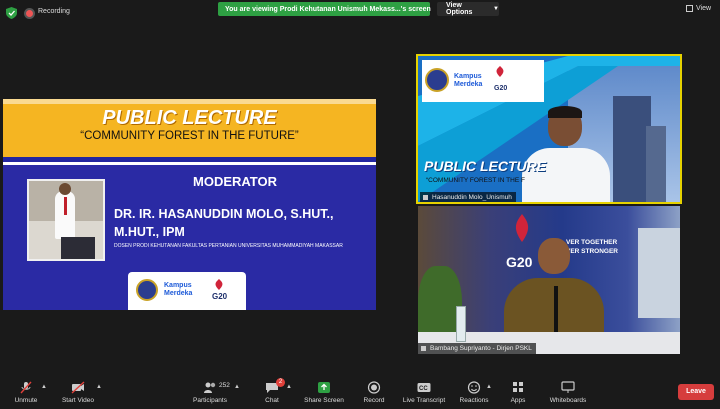  I want to click on record-button: Record, so click(374, 393).